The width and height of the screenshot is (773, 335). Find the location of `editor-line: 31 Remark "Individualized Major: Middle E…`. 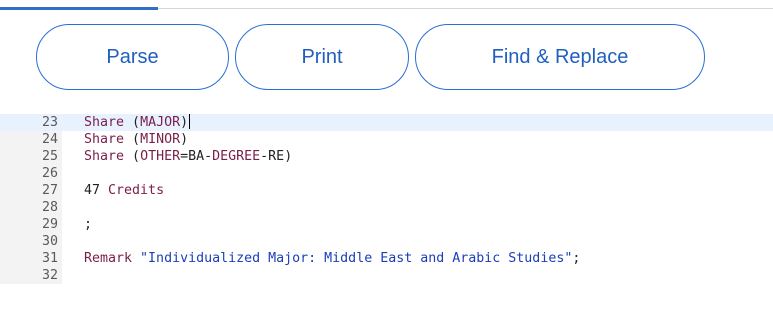

editor-line: 31 Remark "Individualized Major: Middle E… is located at coordinates (386, 258).